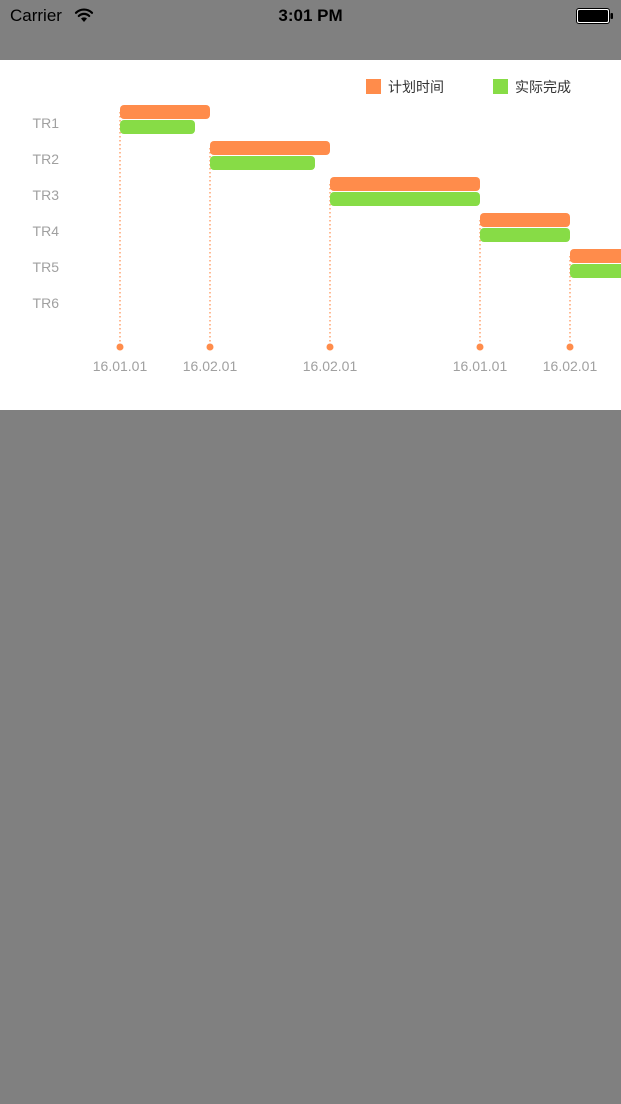 Image resolution: width=621 pixels, height=1104 pixels. Describe the element at coordinates (262, 163) in the screenshot. I see `actual-bar-tr2` at that location.